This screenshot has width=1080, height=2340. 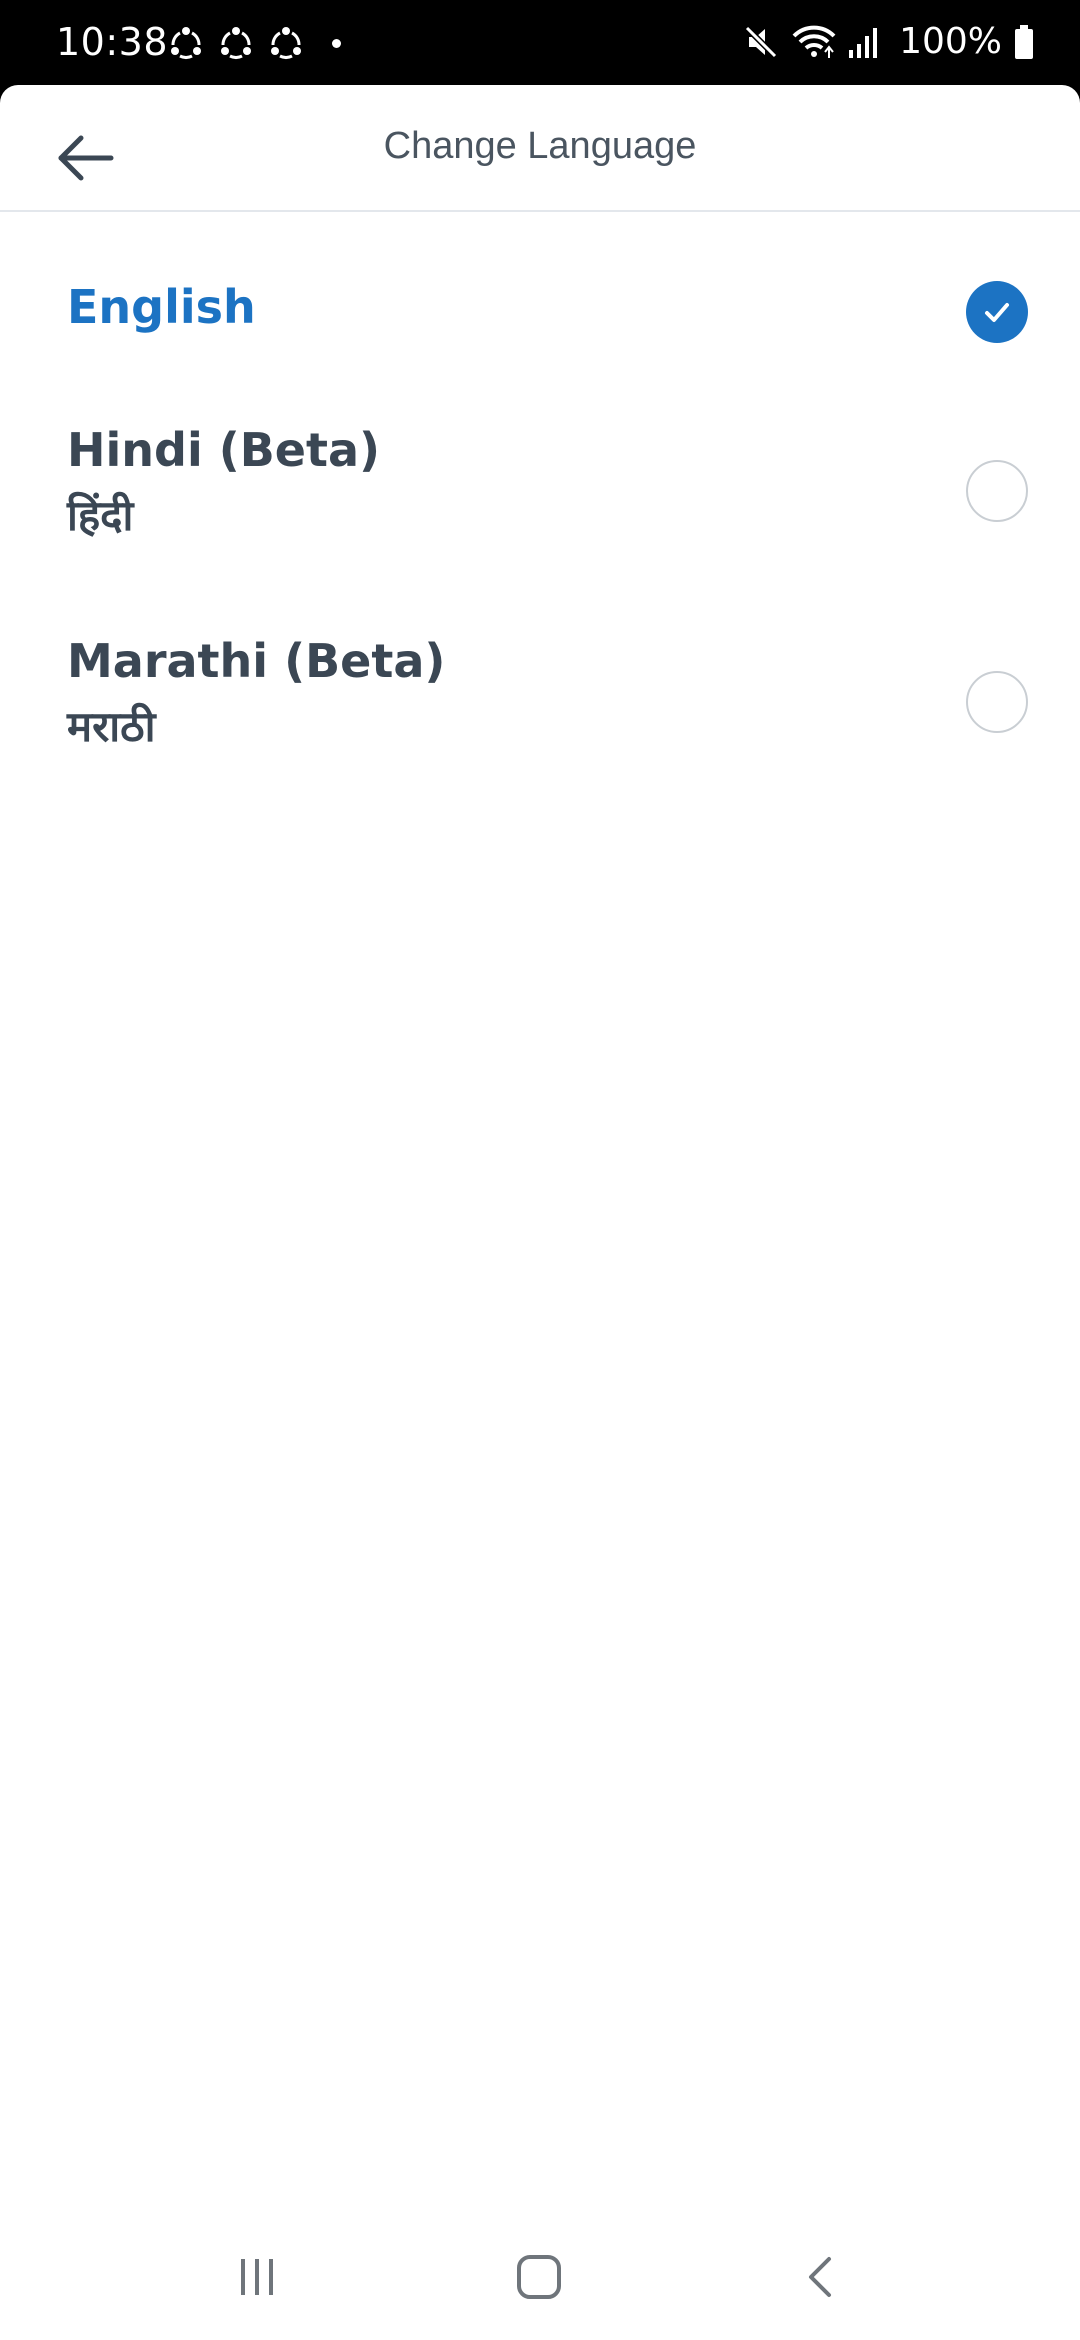 I want to click on home-button, so click(x=539, y=2277).